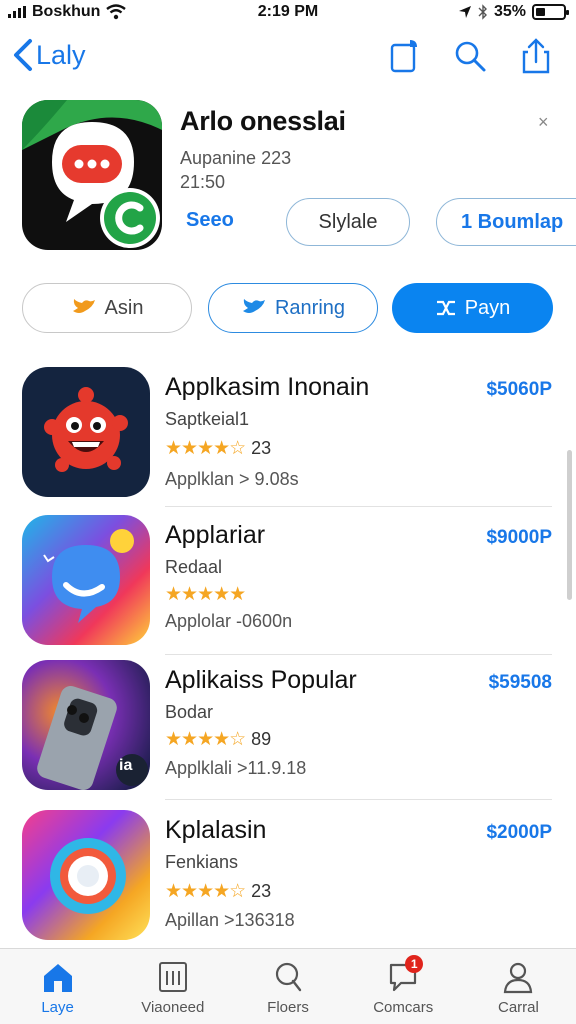  I want to click on app-meta: Applolar -0600n, so click(229, 621).